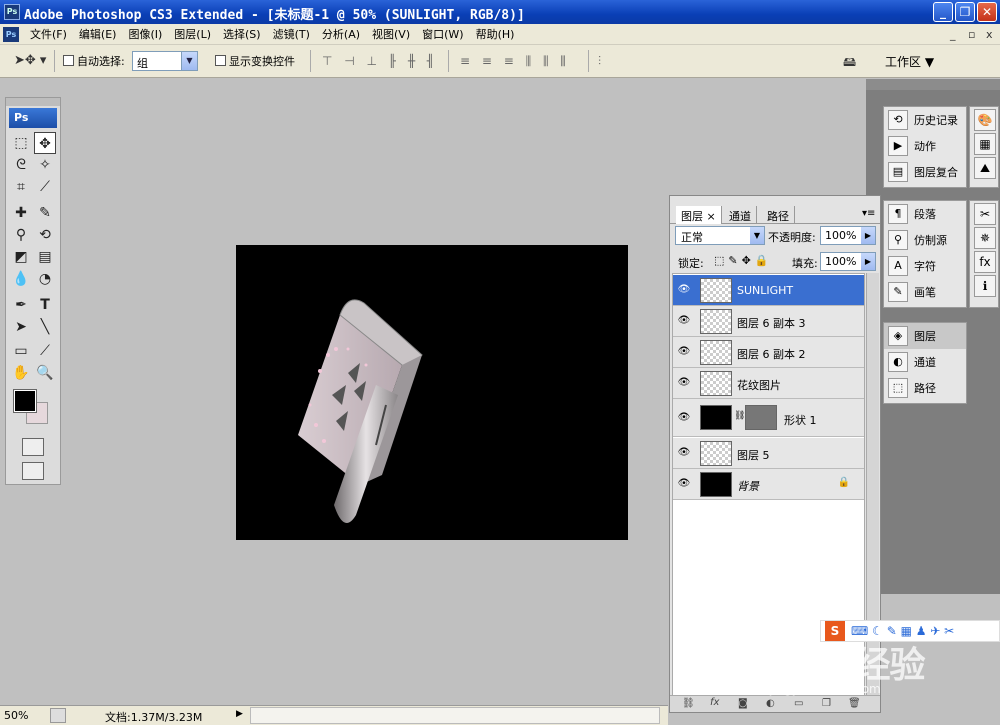  I want to click on horizontal-scrollbar, so click(455, 715).